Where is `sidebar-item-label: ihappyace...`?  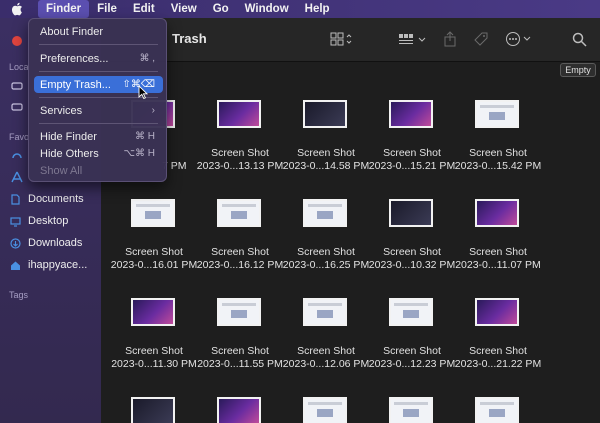 sidebar-item-label: ihappyace... is located at coordinates (58, 265).